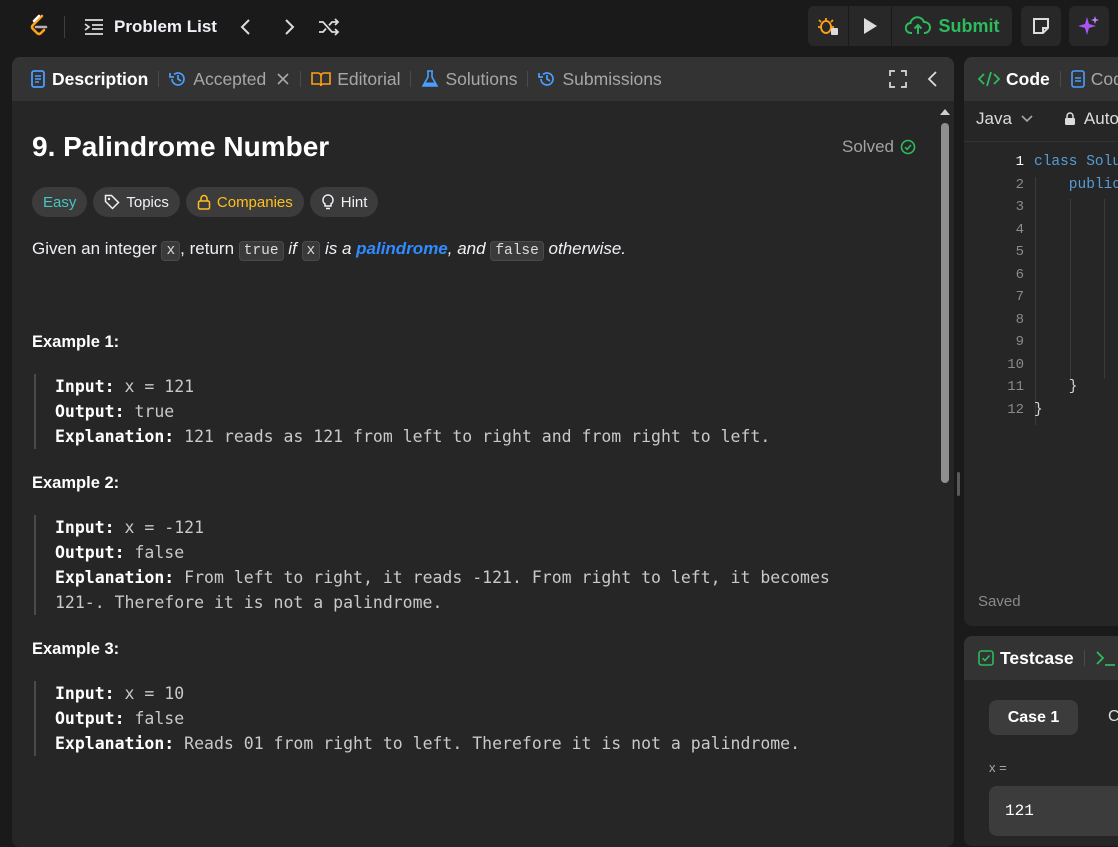  Describe the element at coordinates (112, 202) in the screenshot. I see `tag-icon` at that location.